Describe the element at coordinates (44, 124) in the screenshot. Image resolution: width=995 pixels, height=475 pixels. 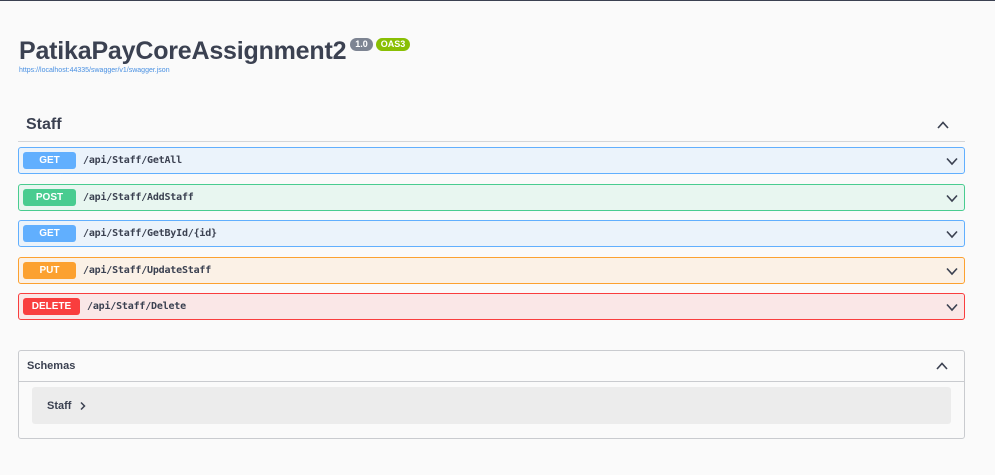
I see `tag-title: Staff` at that location.